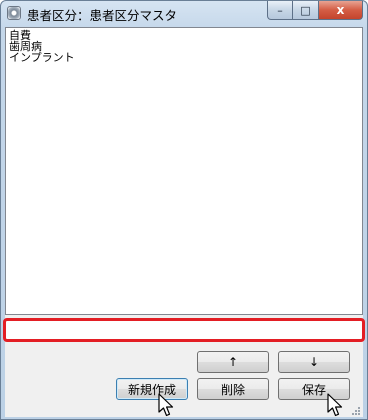 This screenshot has height=420, width=368. What do you see at coordinates (356, 410) in the screenshot?
I see `resize-grip-icon` at bounding box center [356, 410].